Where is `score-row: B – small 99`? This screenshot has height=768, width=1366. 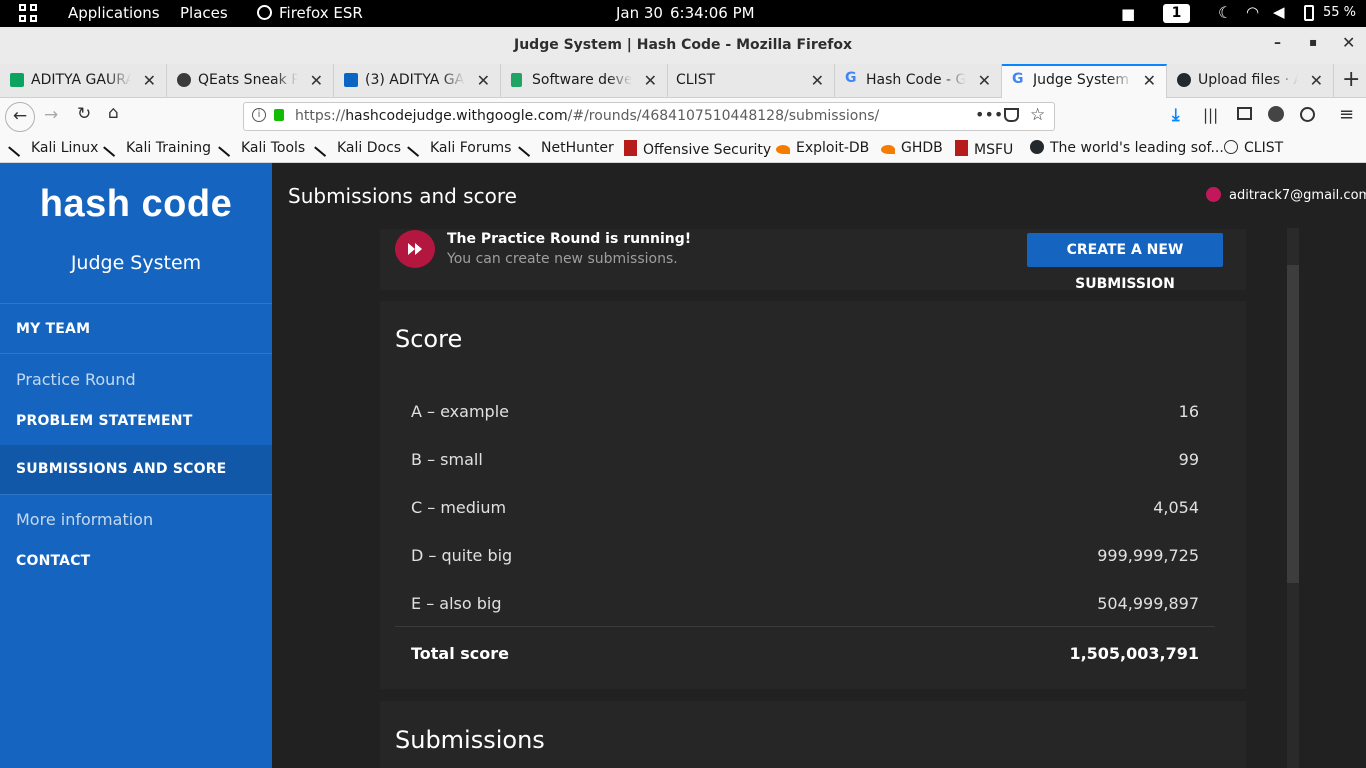
score-row: B – small 99 is located at coordinates (805, 458).